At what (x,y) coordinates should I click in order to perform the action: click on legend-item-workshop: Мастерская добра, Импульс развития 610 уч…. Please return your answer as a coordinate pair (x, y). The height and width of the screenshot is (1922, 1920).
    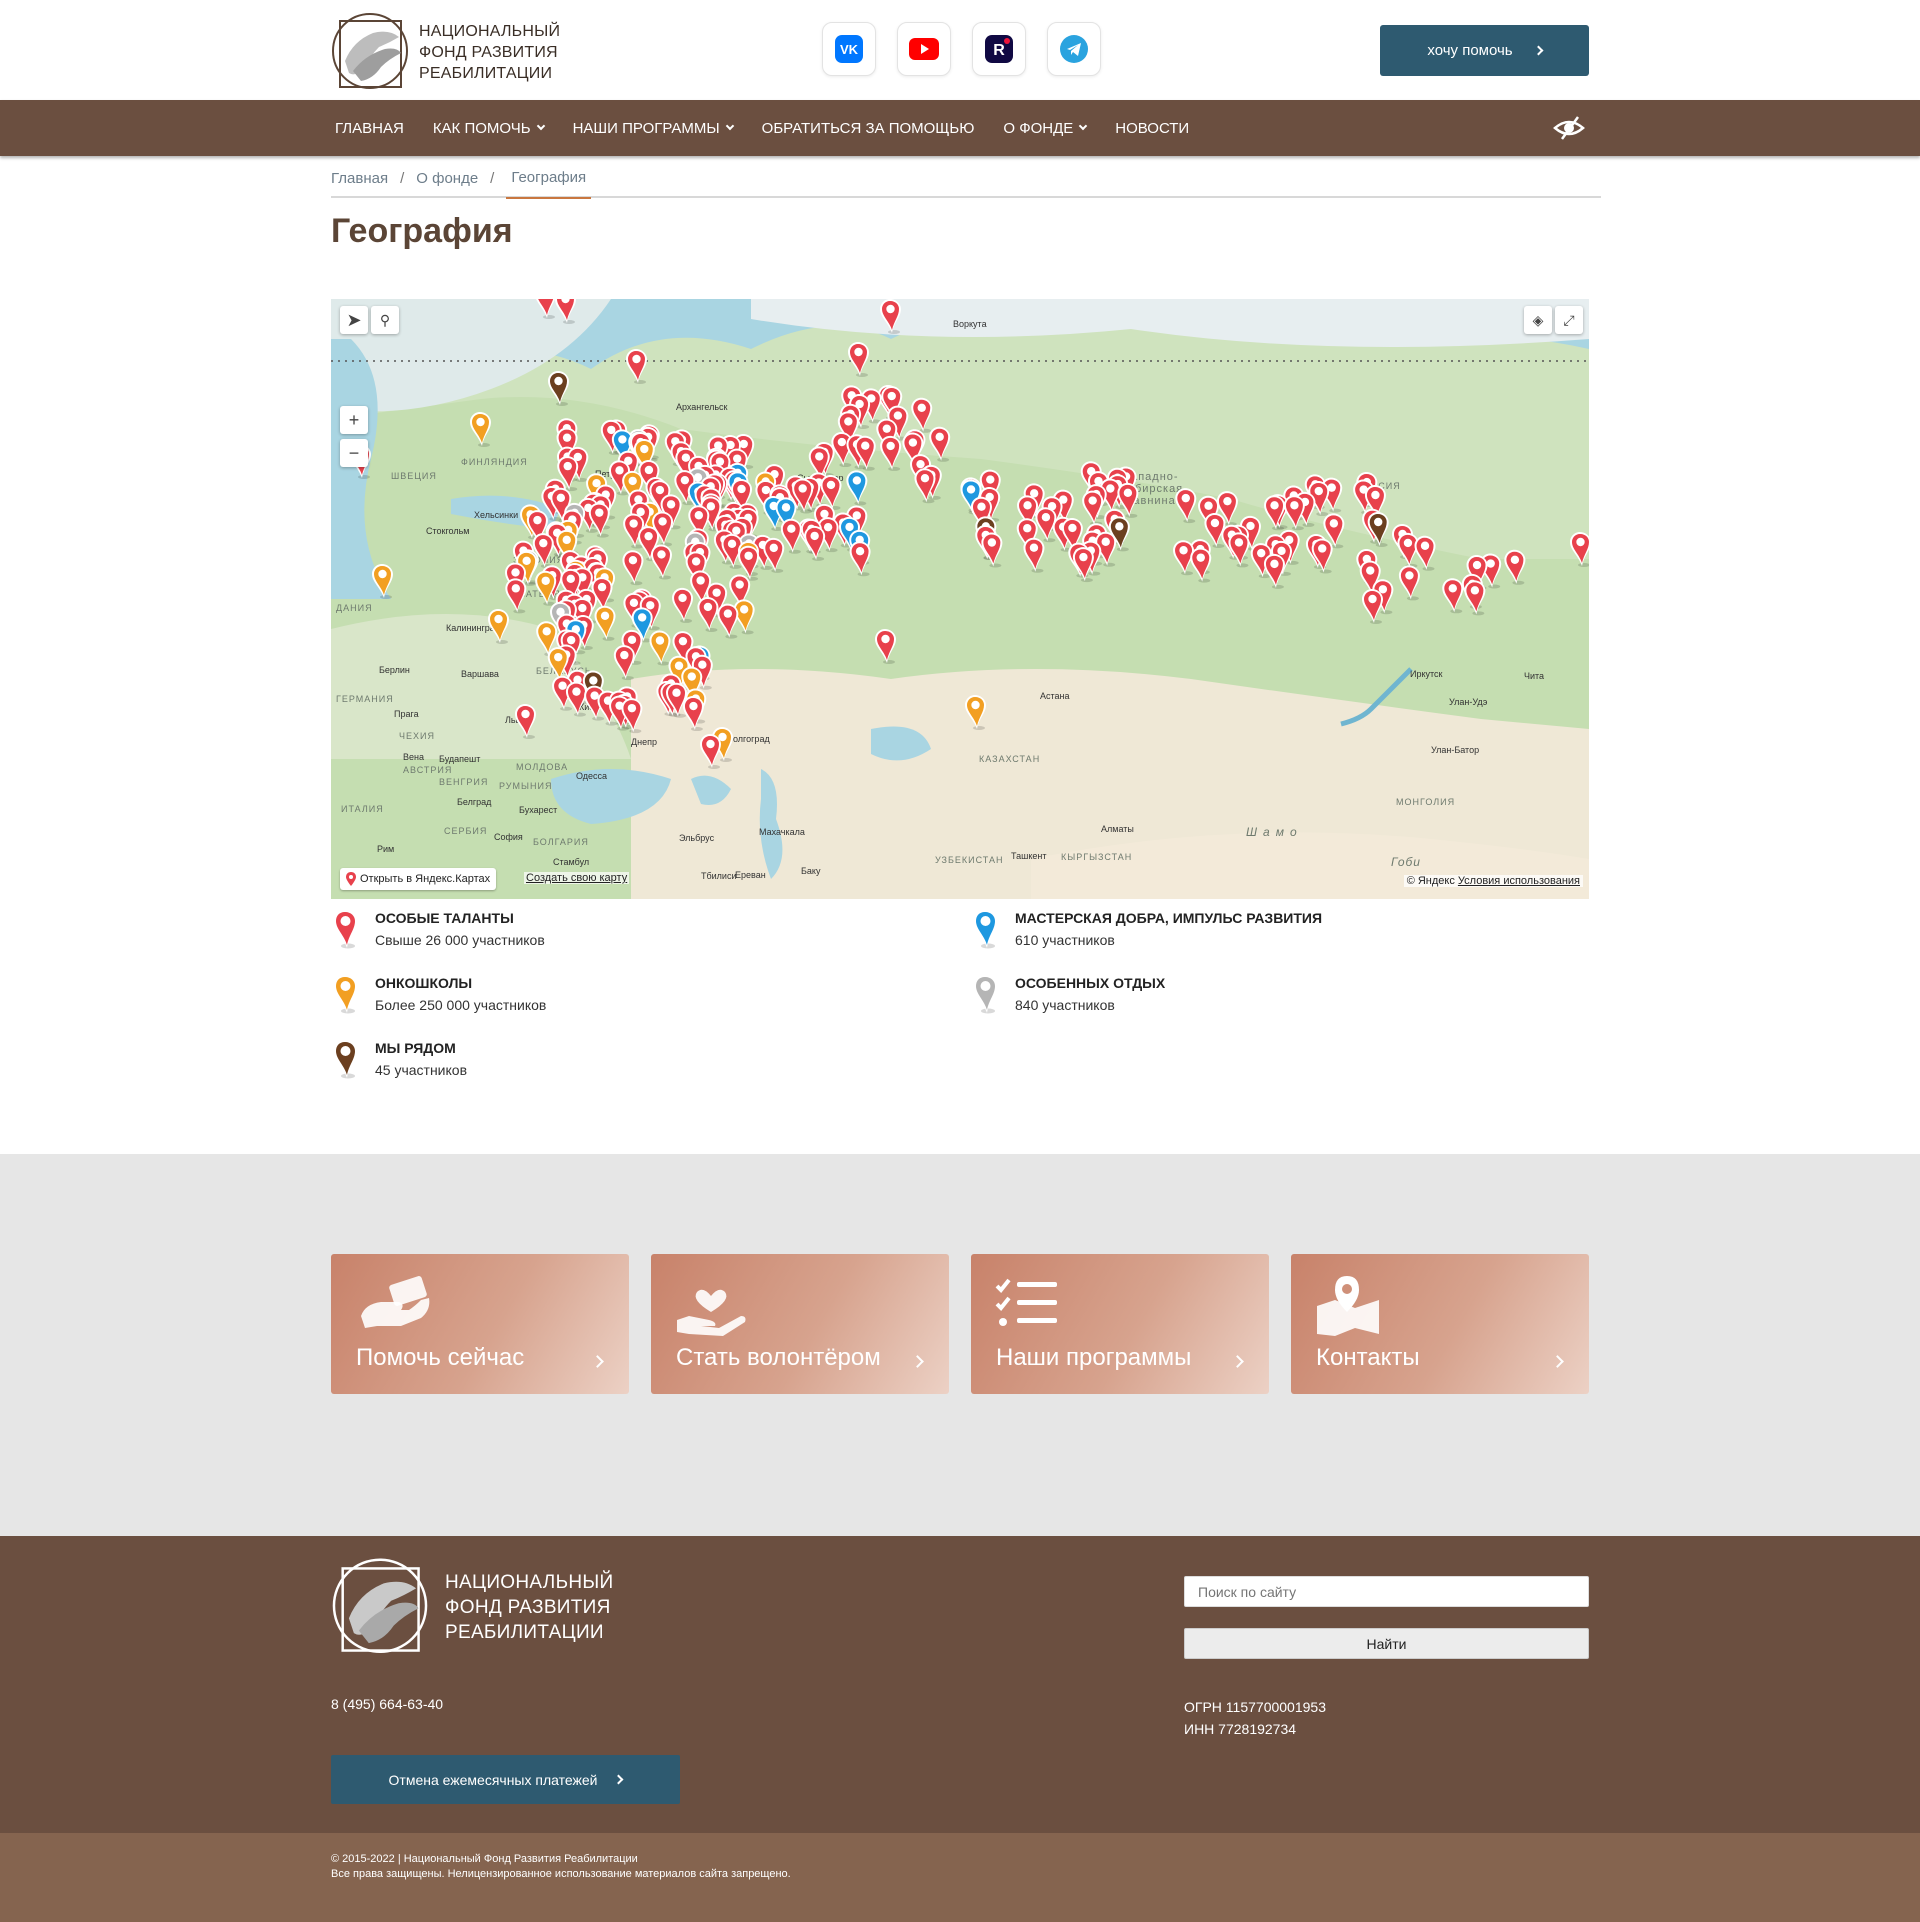
    Looking at the image, I should click on (1146, 929).